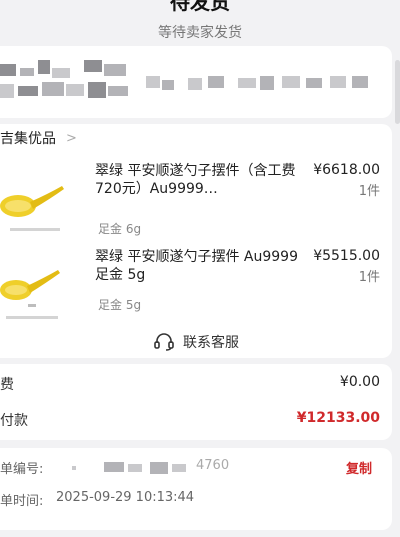  What do you see at coordinates (71, 138) in the screenshot?
I see `chevron-right-icon: >` at bounding box center [71, 138].